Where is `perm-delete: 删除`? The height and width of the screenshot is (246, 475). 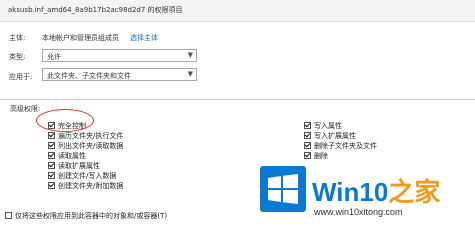
perm-delete: 删除 is located at coordinates (316, 155).